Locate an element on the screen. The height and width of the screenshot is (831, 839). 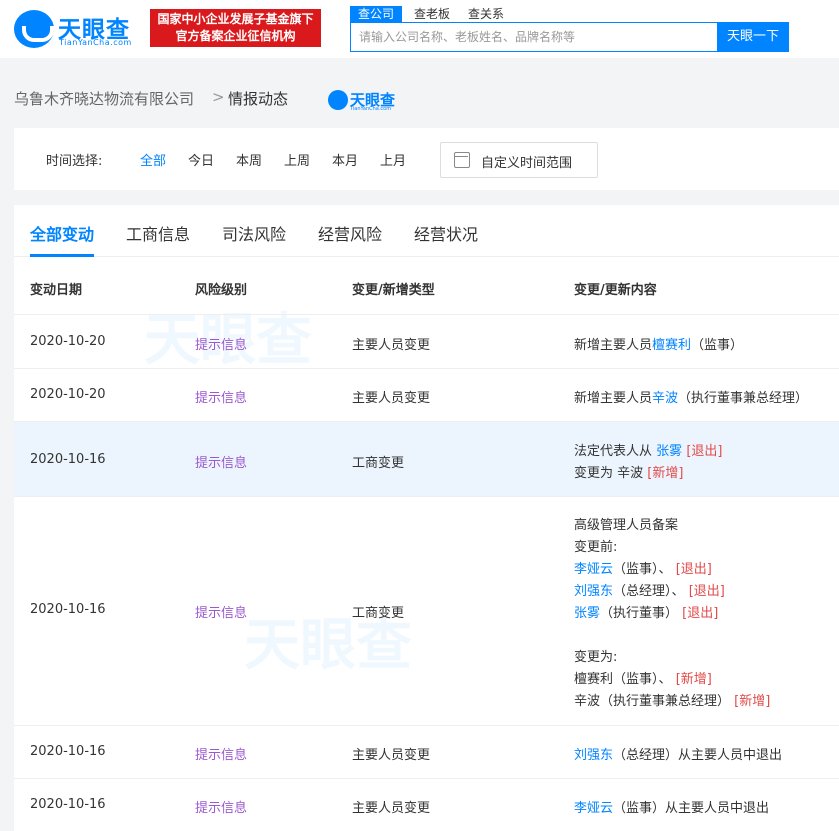
content-text: 法定代表人从 is located at coordinates (613, 451).